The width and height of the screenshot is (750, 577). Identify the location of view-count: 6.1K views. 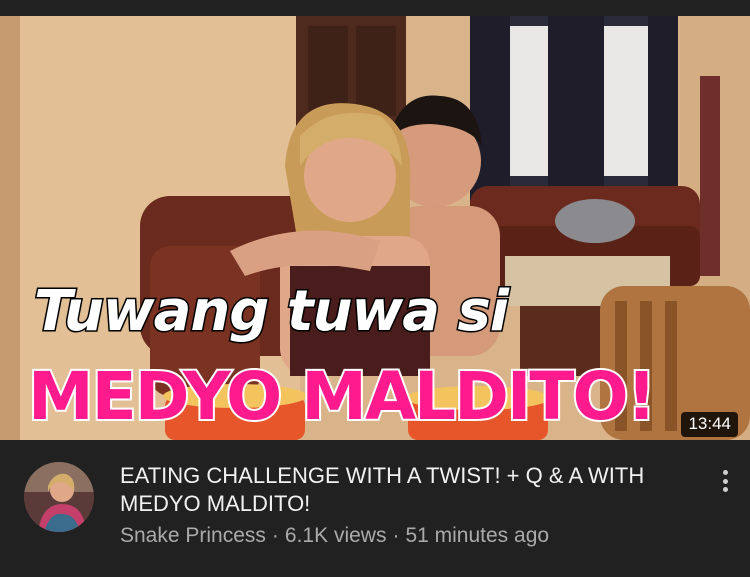
(335, 535).